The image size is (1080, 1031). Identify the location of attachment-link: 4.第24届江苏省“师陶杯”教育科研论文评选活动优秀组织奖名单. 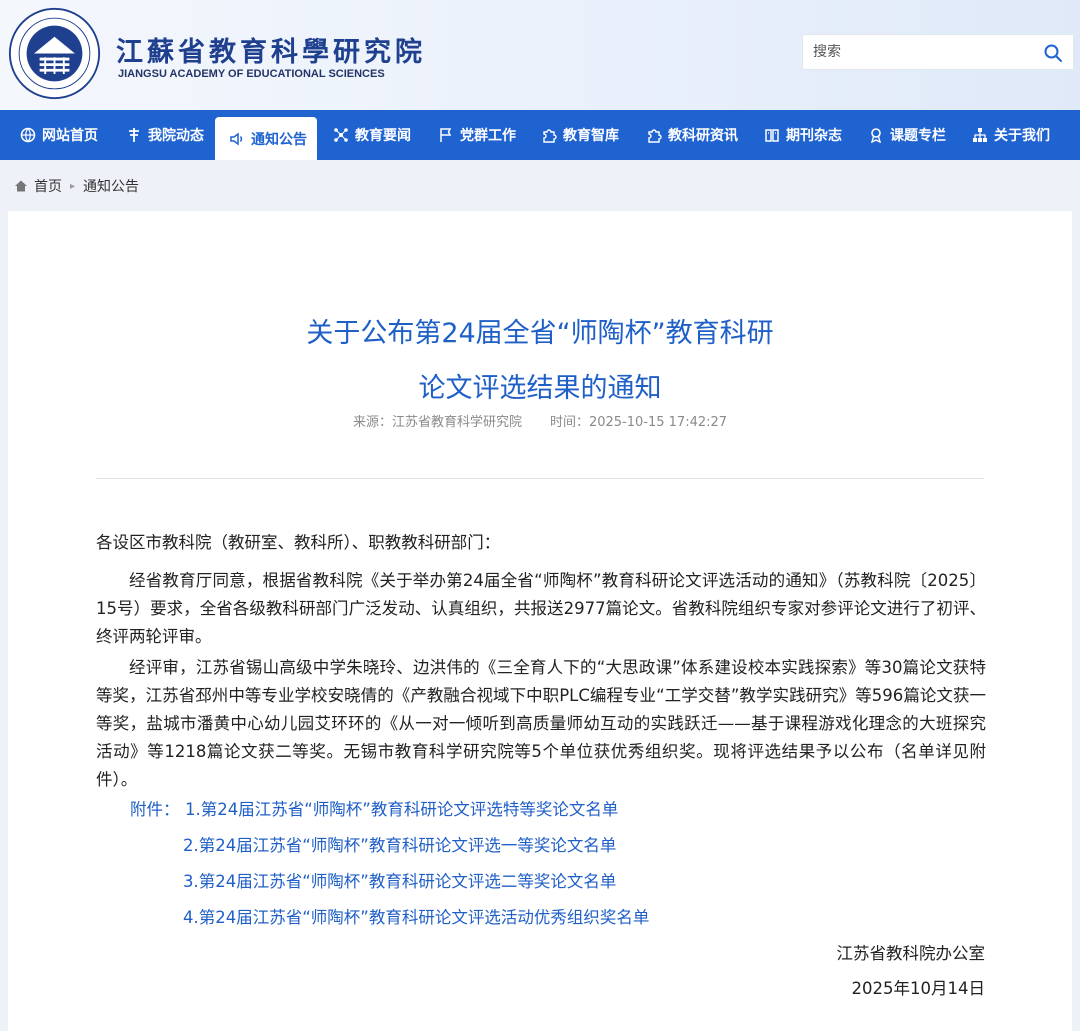
(416, 916).